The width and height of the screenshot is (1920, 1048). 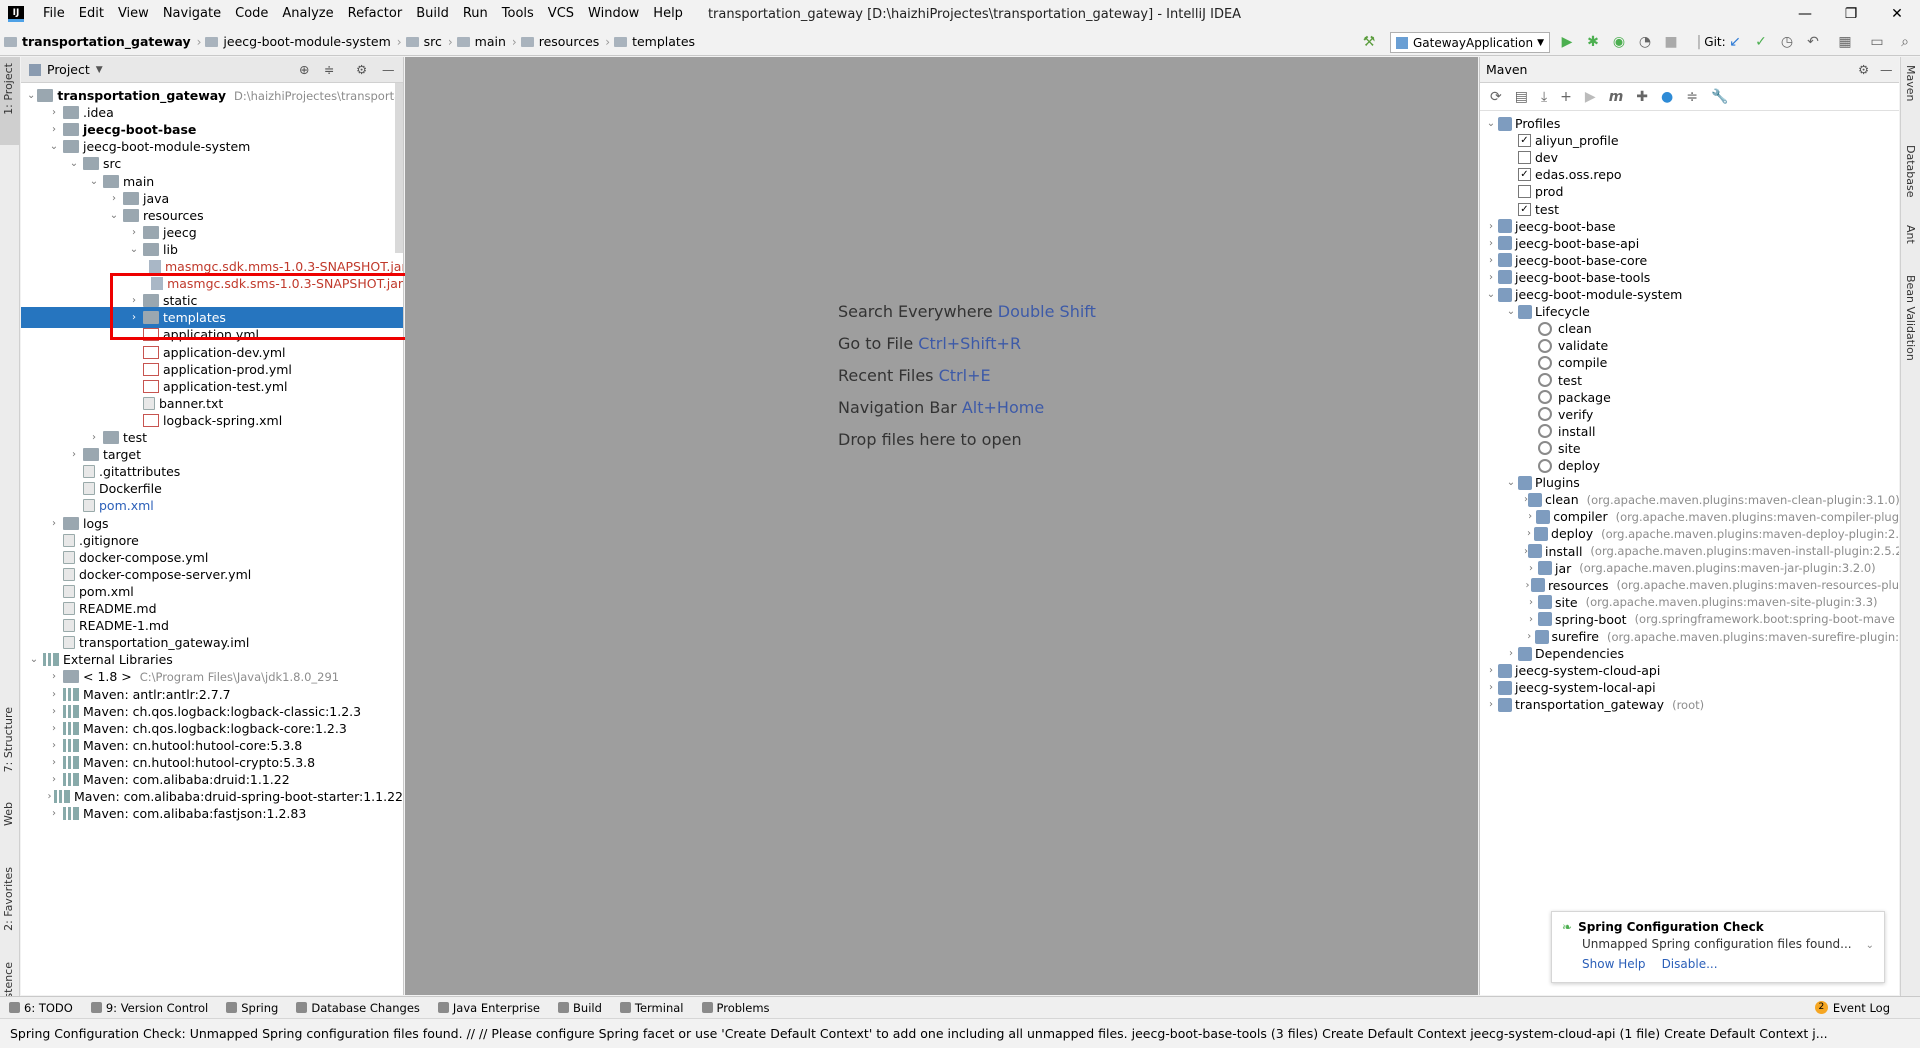 I want to click on tool-window-favorites: 2: Favorites, so click(x=8, y=899).